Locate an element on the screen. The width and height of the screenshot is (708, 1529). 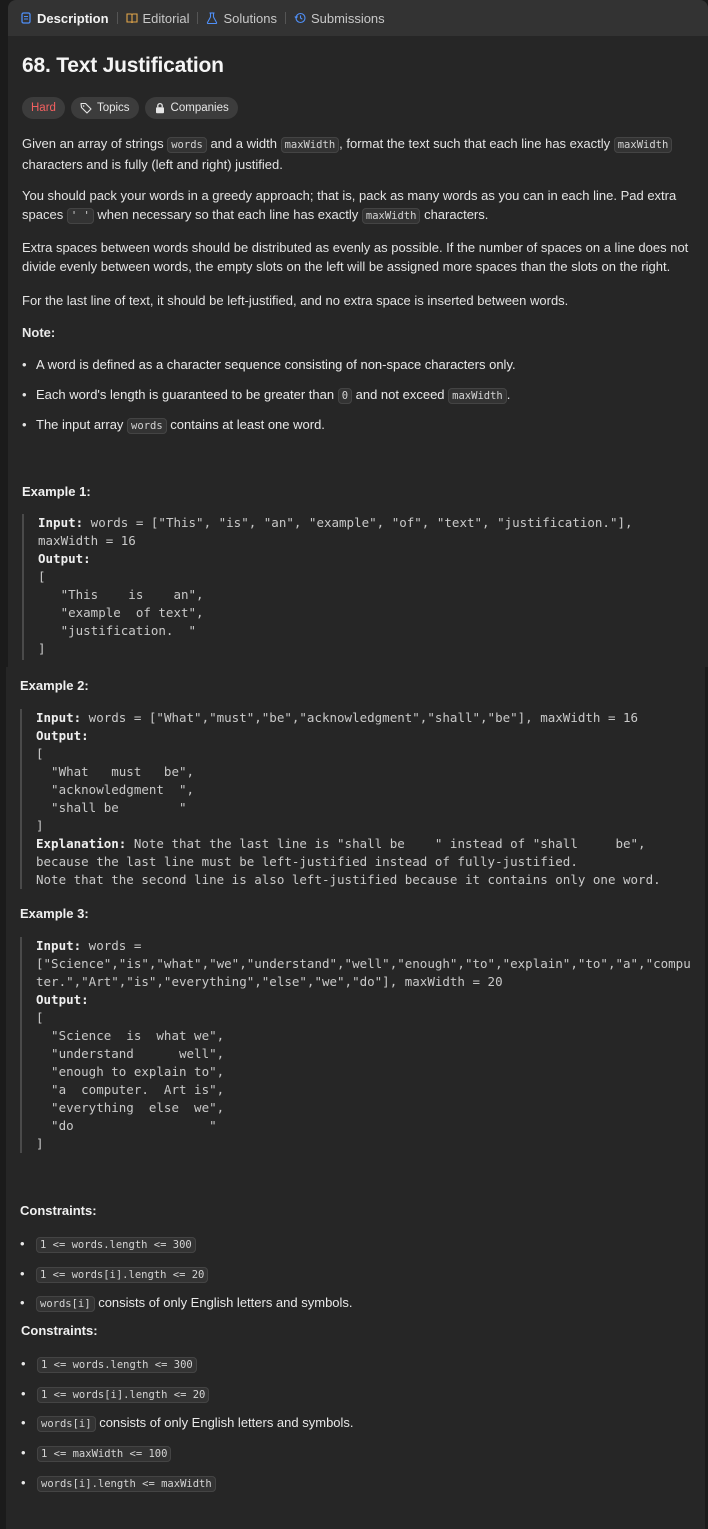
companies-label: Companies is located at coordinates (199, 108).